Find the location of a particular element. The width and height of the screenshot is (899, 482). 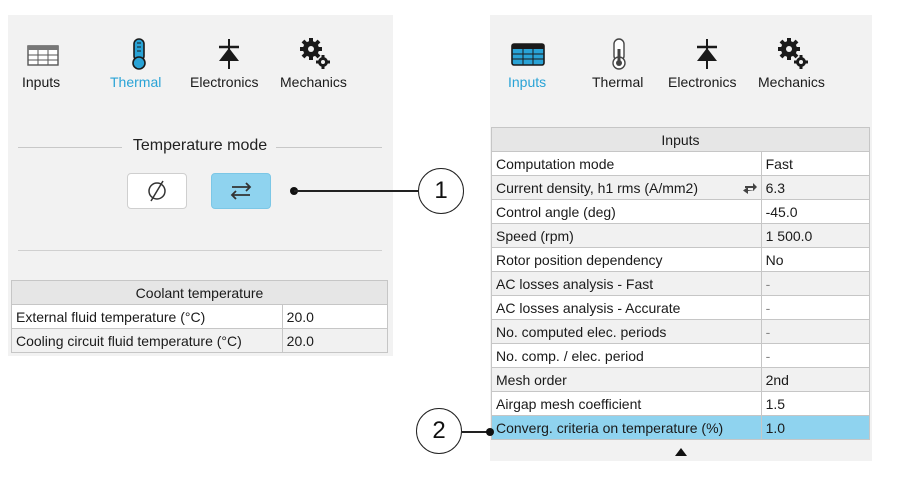

table-row-selected: Converg. criteria on temperature (%) 1.0 is located at coordinates (681, 427).